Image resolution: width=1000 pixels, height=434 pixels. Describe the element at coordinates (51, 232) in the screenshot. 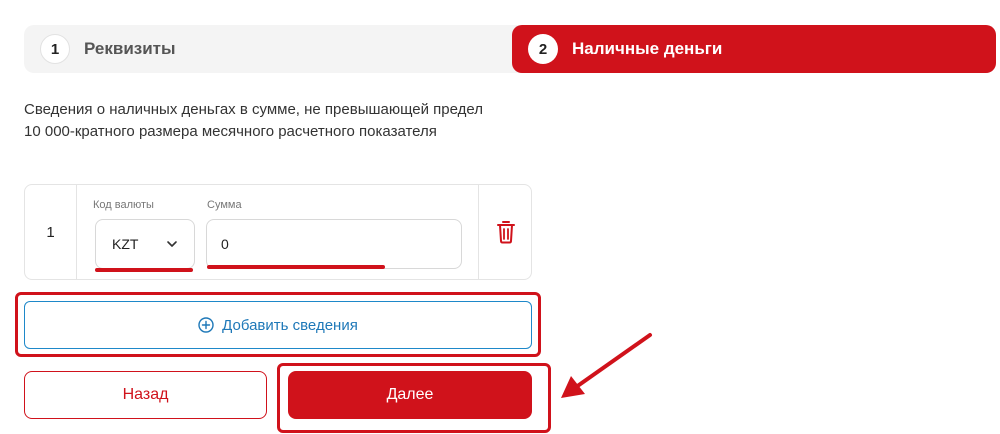

I see `row-index: 1` at that location.